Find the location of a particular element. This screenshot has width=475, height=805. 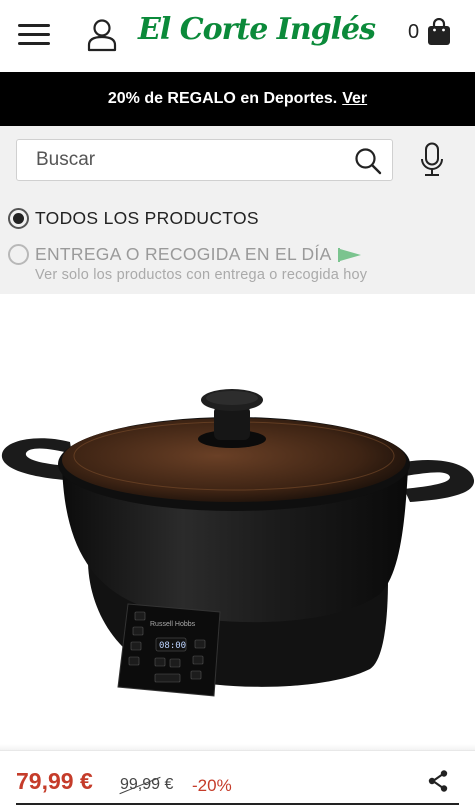

microphone-icon is located at coordinates (432, 160).